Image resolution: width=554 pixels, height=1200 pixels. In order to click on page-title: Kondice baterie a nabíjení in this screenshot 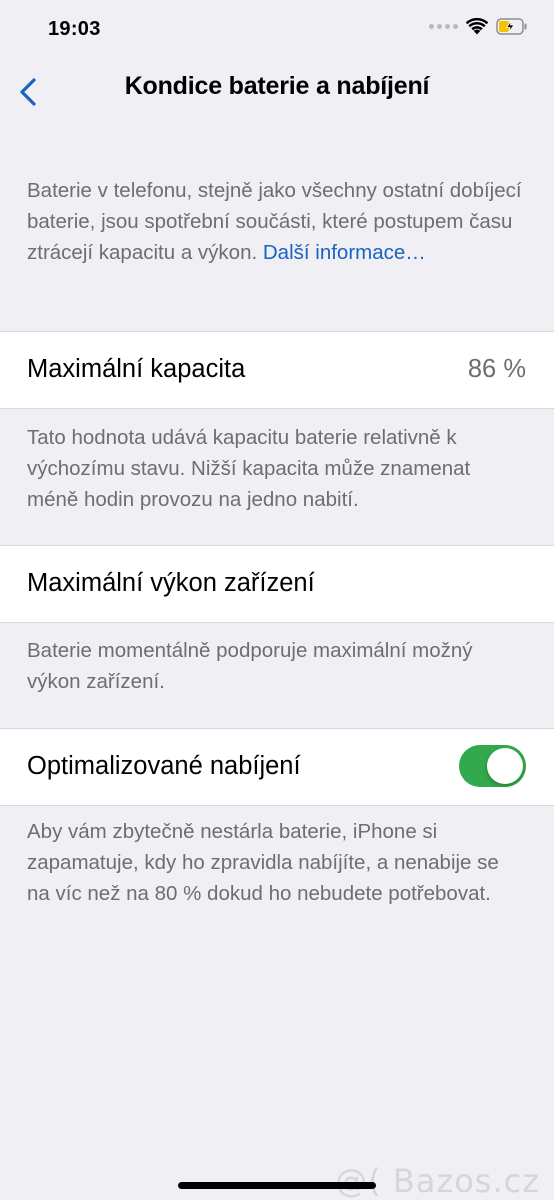, I will do `click(277, 86)`.